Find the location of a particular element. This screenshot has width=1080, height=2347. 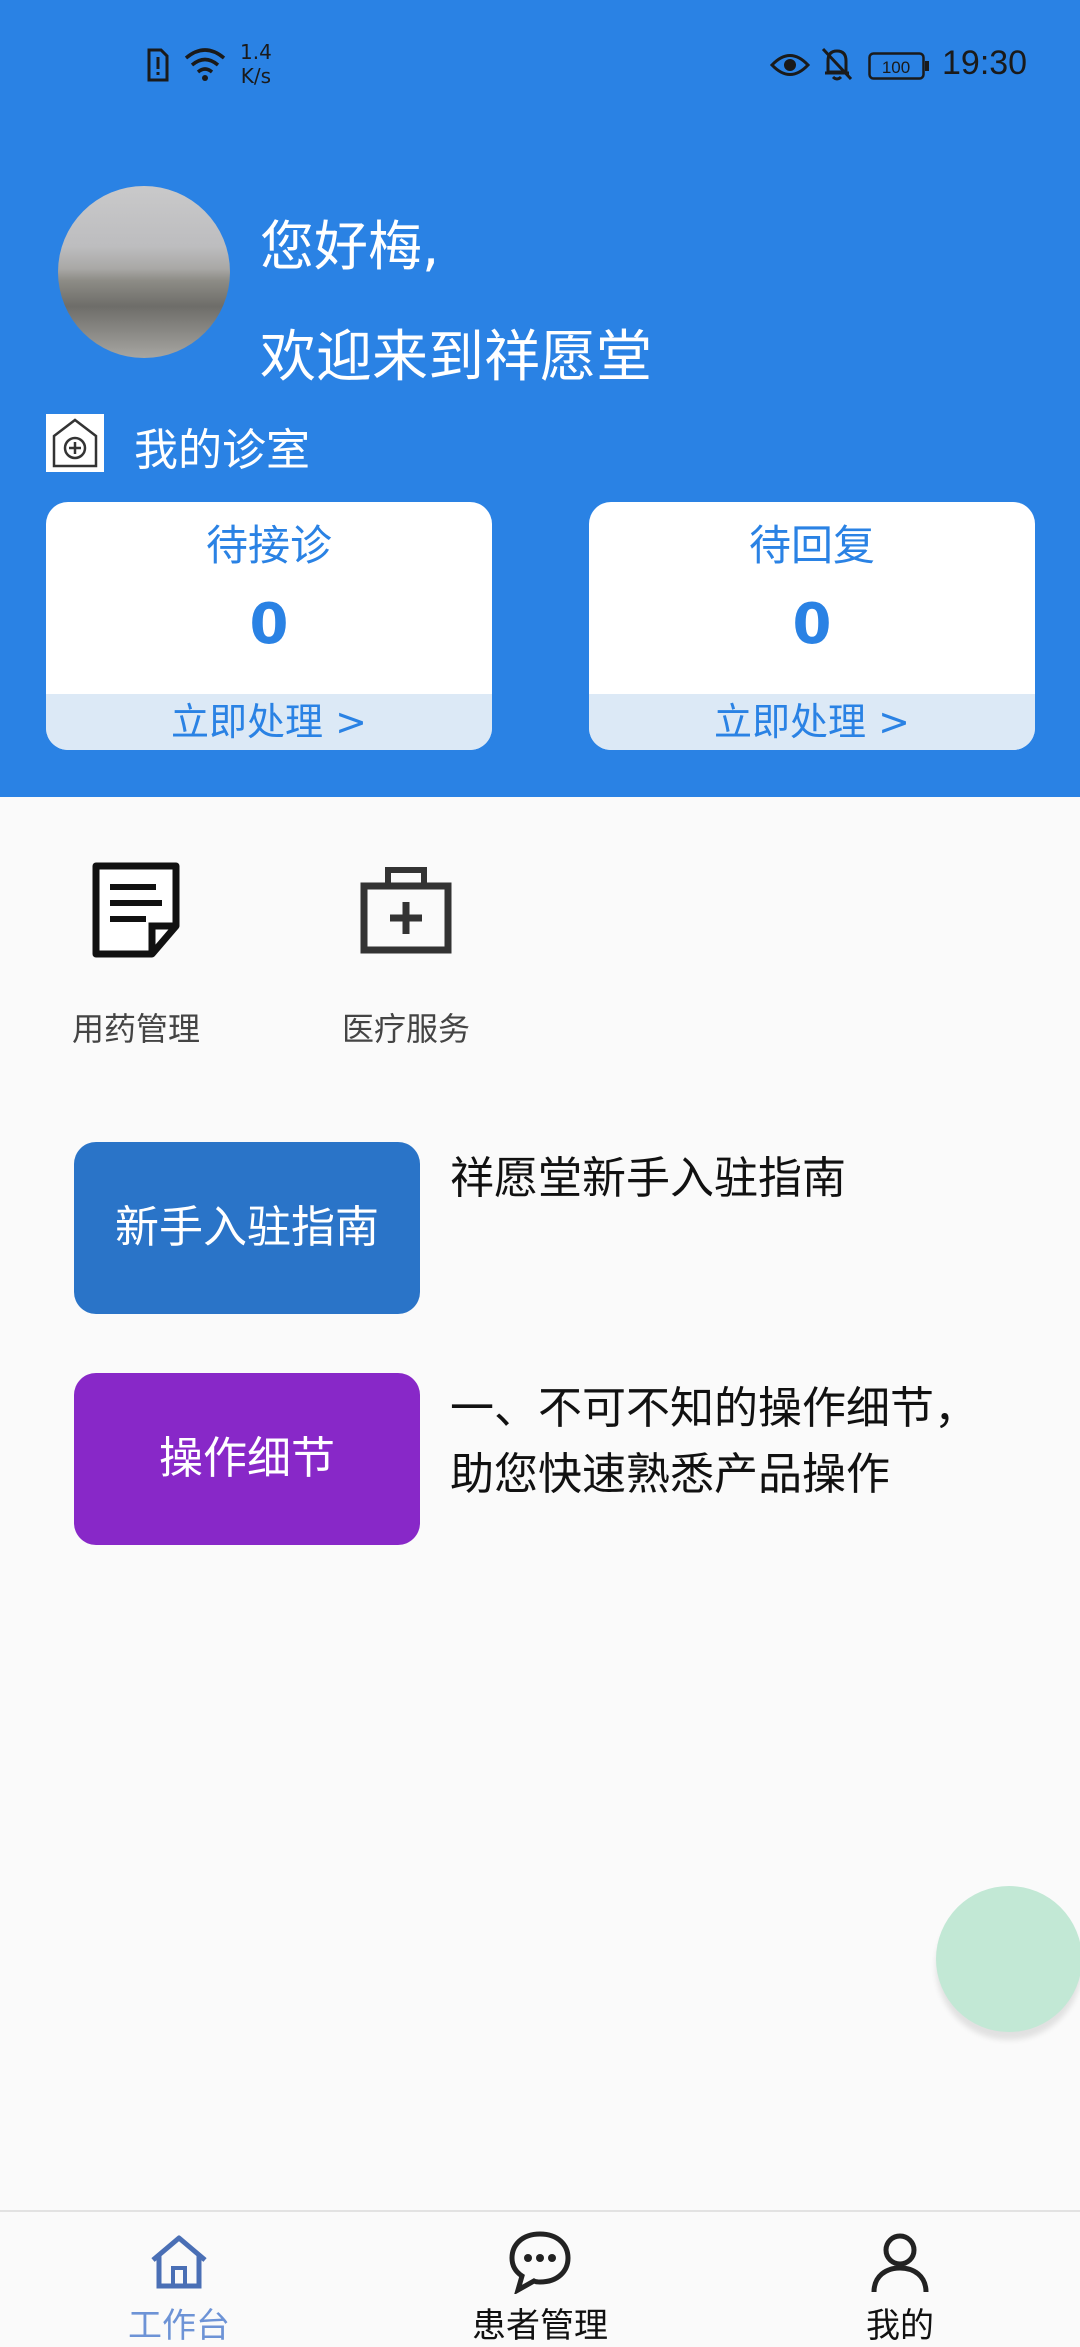

greeting: 您好梅, is located at coordinates (350, 246).